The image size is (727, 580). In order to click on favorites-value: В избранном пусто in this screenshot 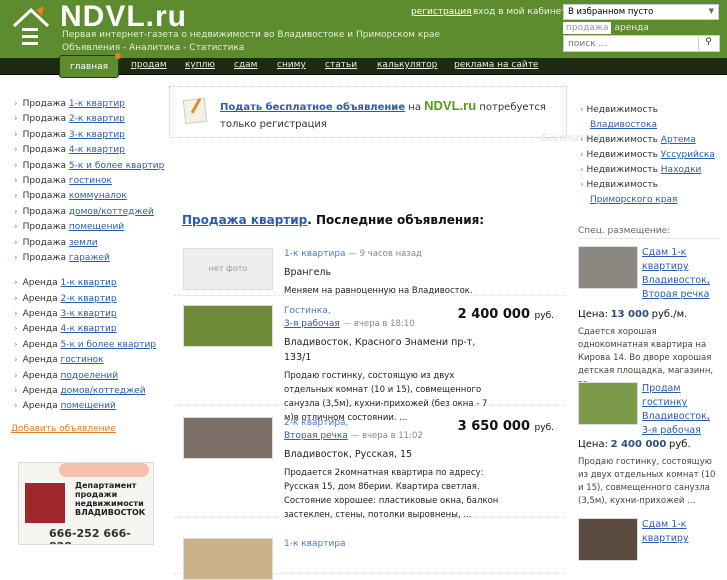, I will do `click(611, 12)`.